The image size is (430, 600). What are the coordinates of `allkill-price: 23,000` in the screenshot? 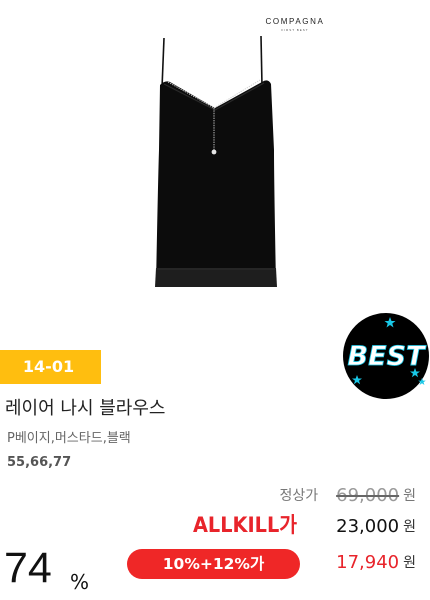 It's located at (368, 526).